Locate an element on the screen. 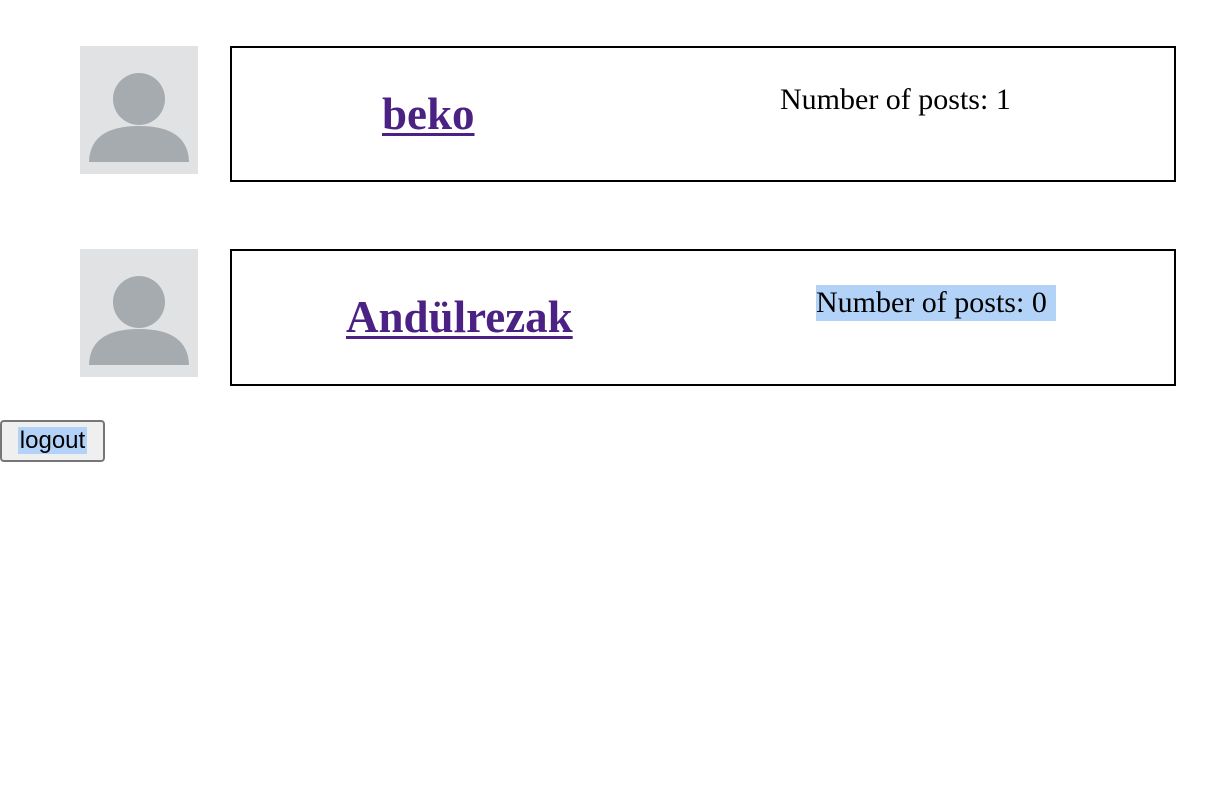 The height and width of the screenshot is (786, 1220). logout-label: logout is located at coordinates (52, 440).